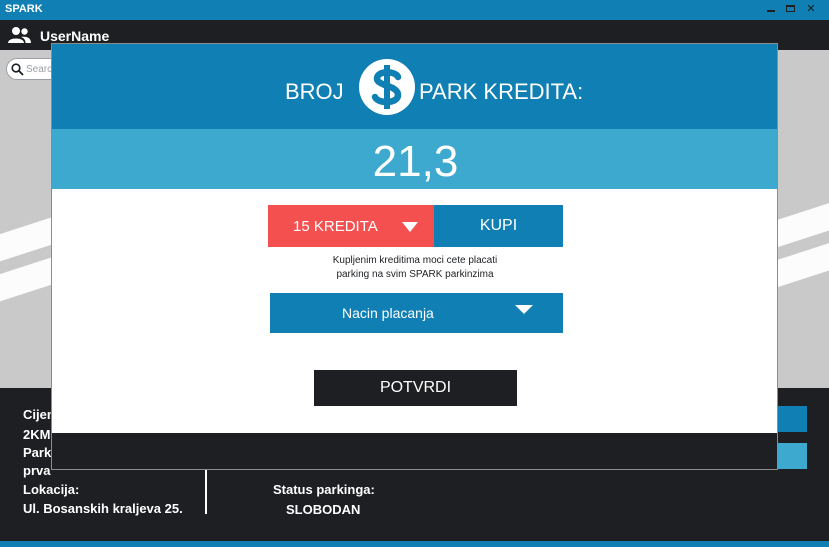 The image size is (829, 547). What do you see at coordinates (335, 226) in the screenshot?
I see `credit-amount-selected: 15 KREDITA` at bounding box center [335, 226].